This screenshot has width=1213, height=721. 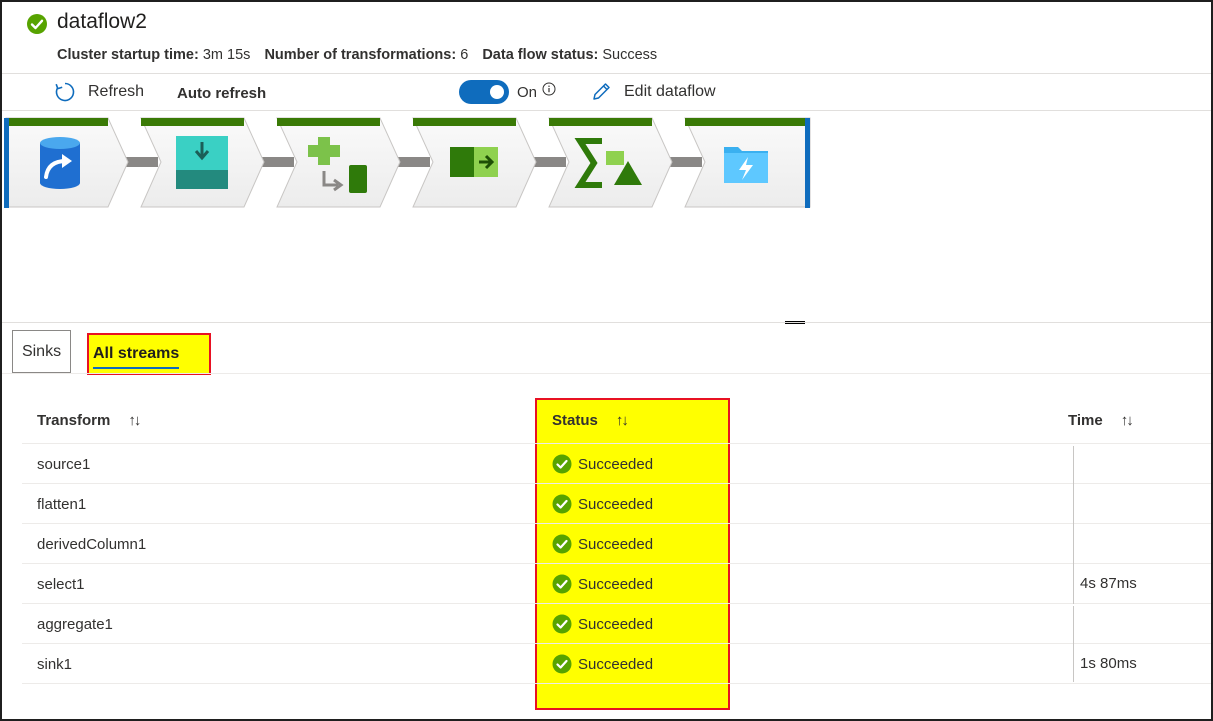 What do you see at coordinates (527, 92) in the screenshot?
I see `toggle-state-label: On` at bounding box center [527, 92].